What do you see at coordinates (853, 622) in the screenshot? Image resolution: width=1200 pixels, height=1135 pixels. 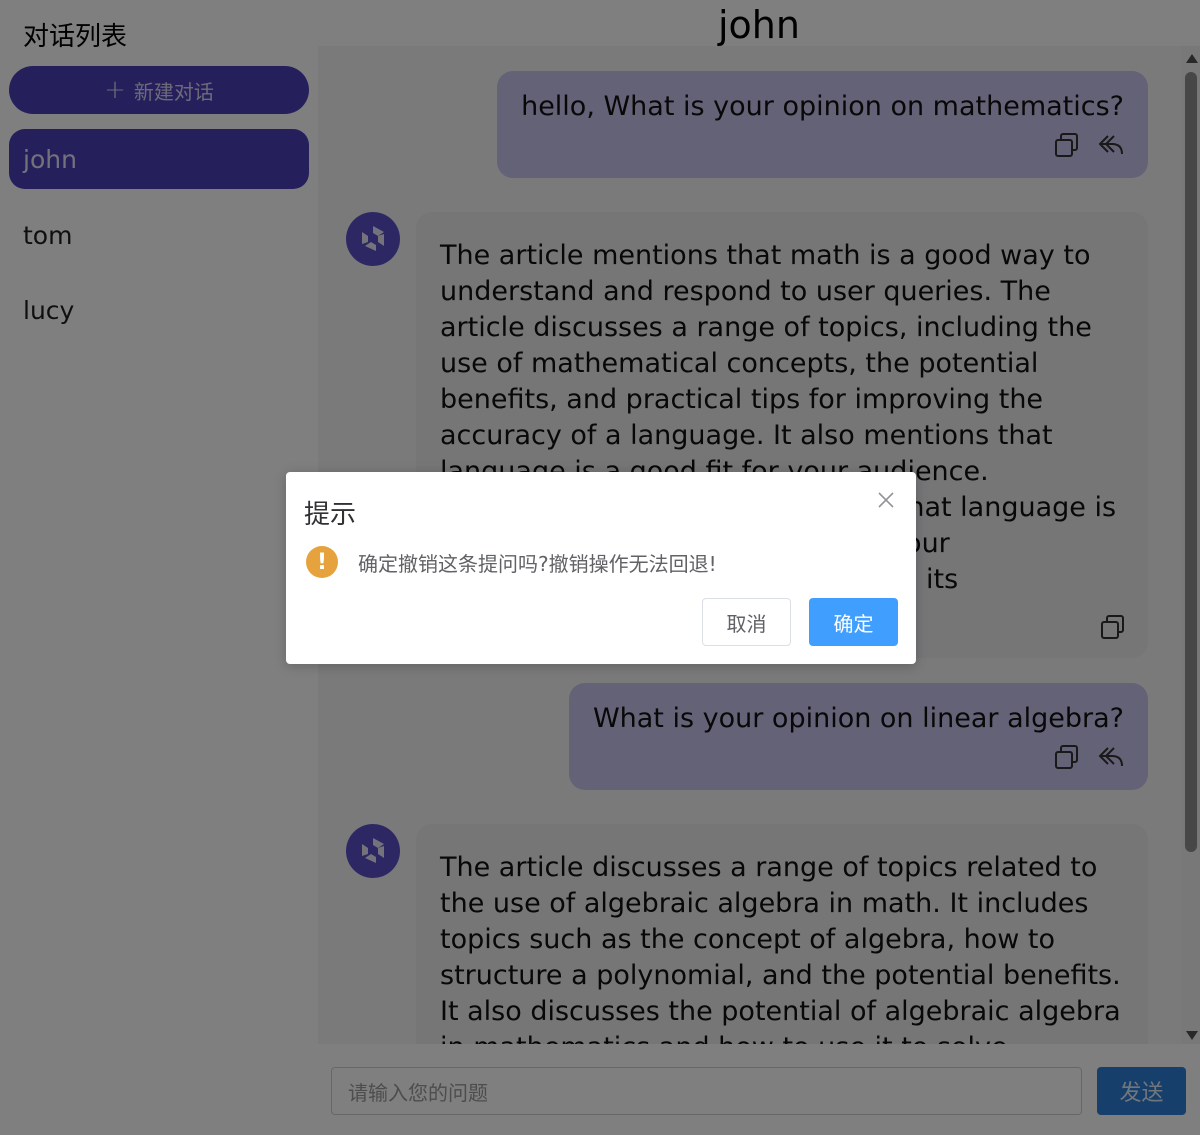 I see `confirm-button: 确定` at bounding box center [853, 622].